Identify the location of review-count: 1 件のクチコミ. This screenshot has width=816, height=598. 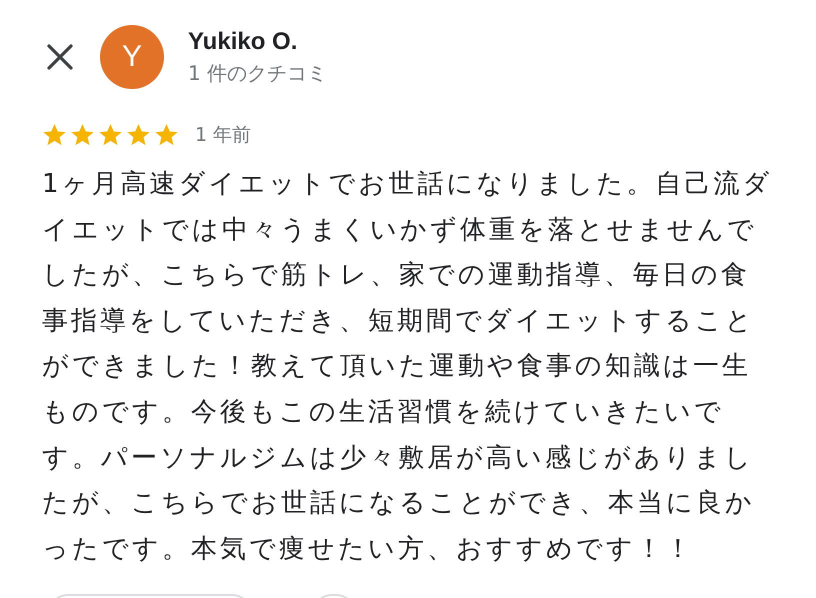
(258, 73).